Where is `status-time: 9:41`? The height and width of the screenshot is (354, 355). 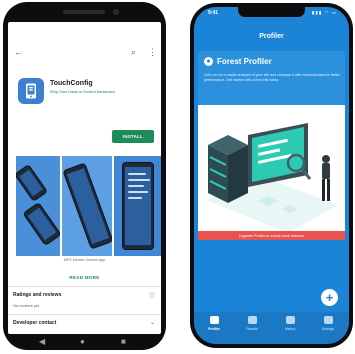
status-time: 9:41 is located at coordinates (213, 13).